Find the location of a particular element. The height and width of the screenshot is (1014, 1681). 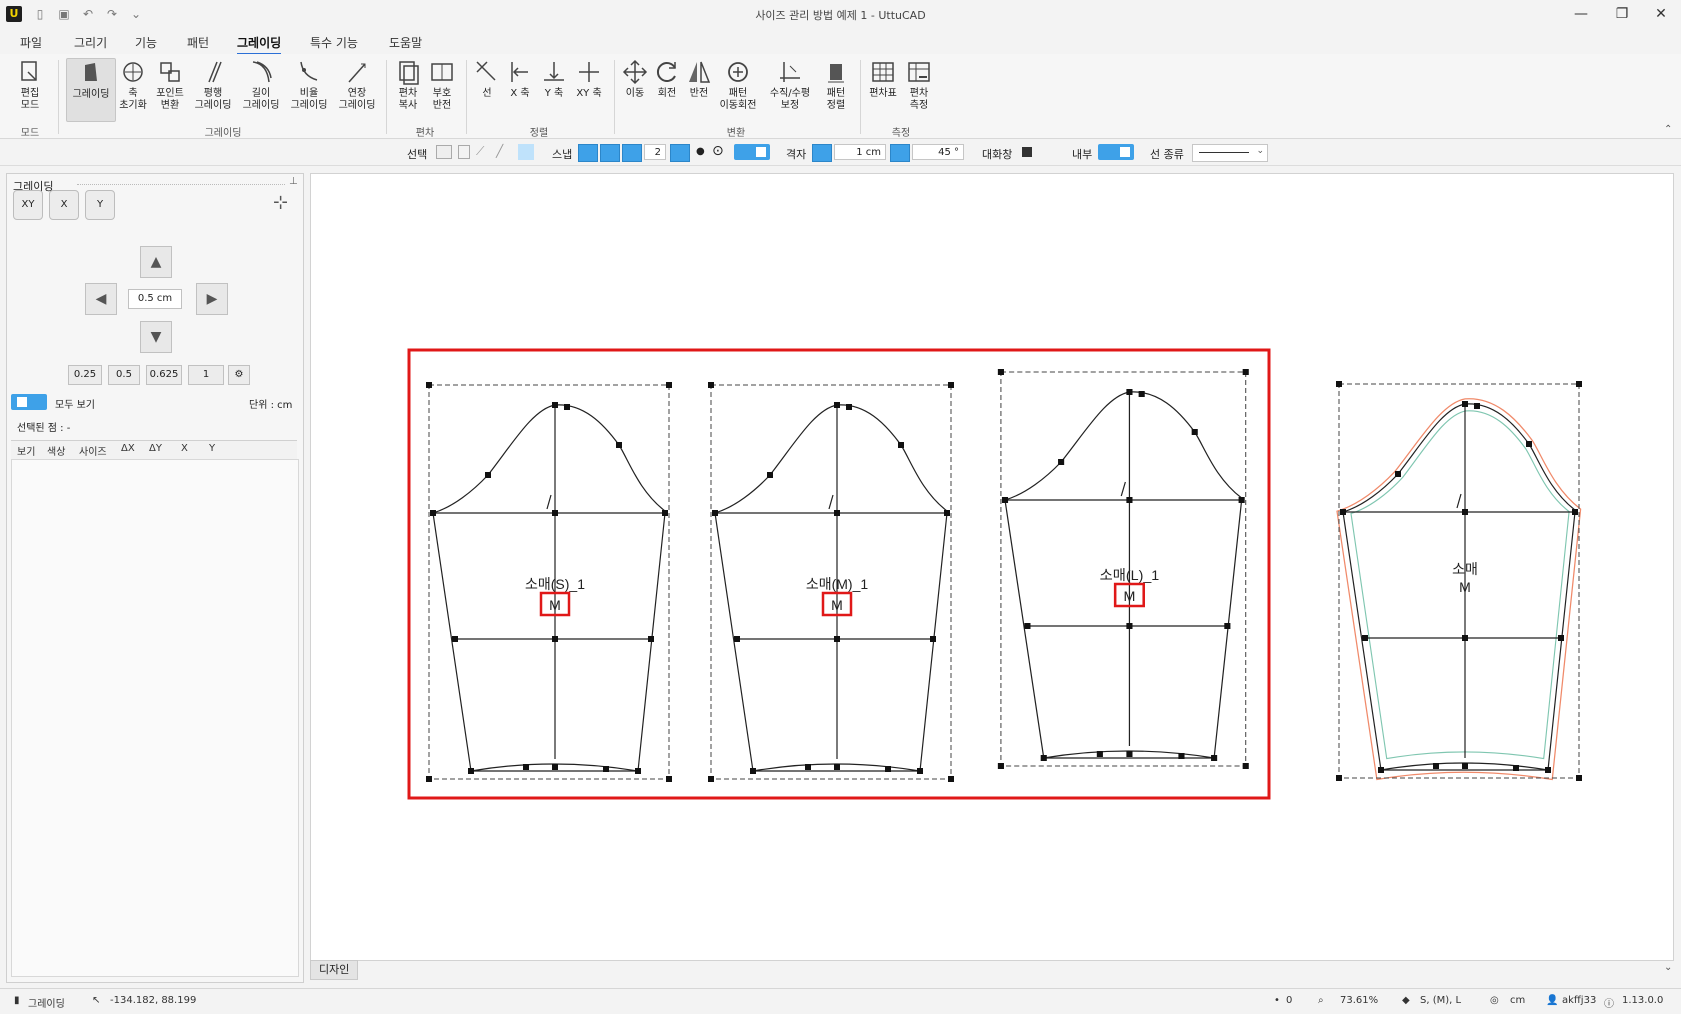

col-dy: ΔY is located at coordinates (155, 448).